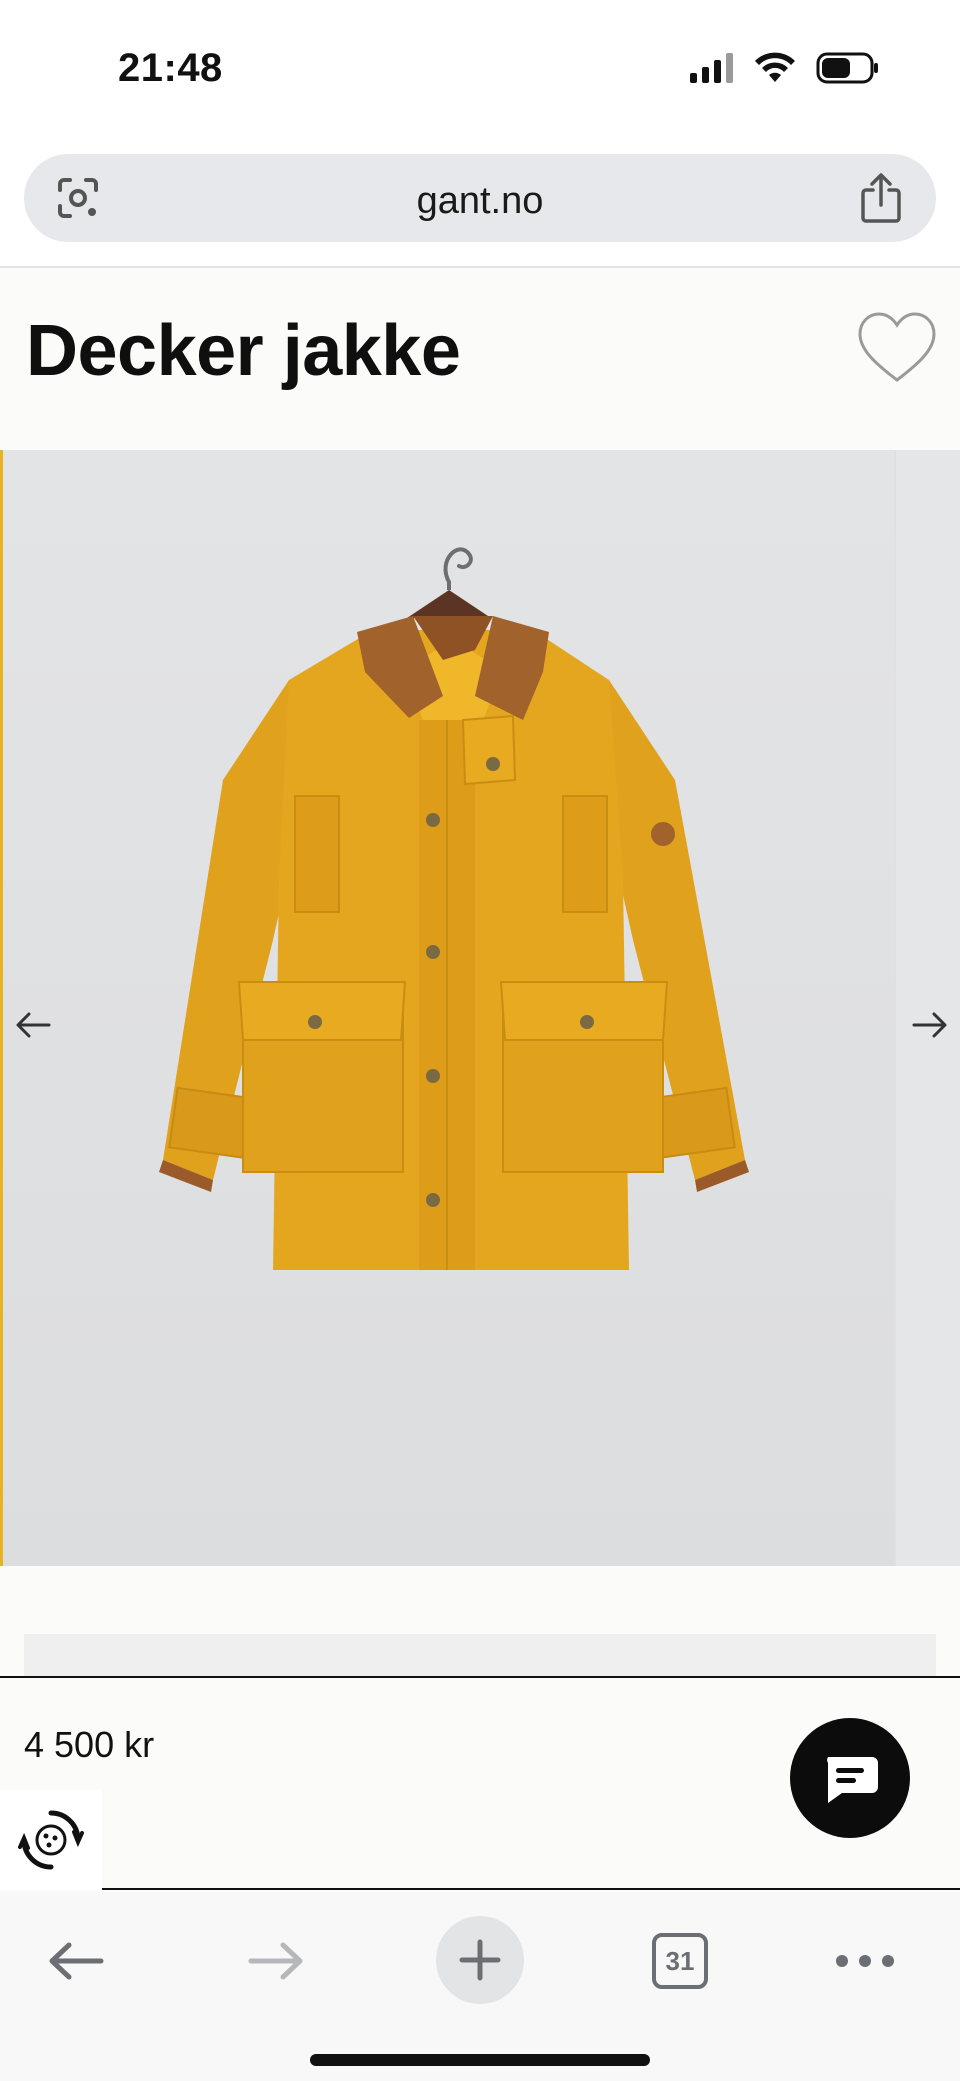 This screenshot has height=2081, width=960. I want to click on heart-icon, so click(897, 348).